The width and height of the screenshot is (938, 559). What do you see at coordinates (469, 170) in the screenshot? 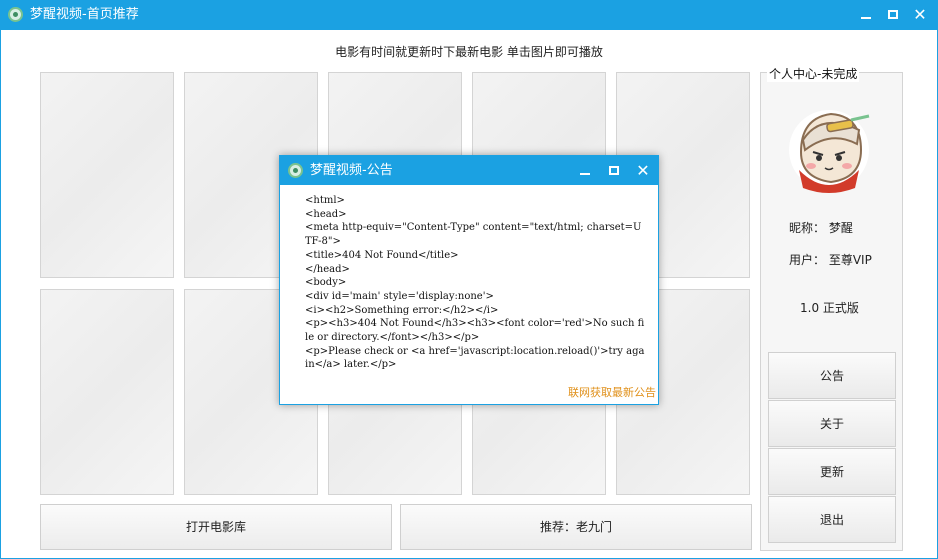
I see `dialog-title-bar: 梦醒视频-公告 ✕` at bounding box center [469, 170].